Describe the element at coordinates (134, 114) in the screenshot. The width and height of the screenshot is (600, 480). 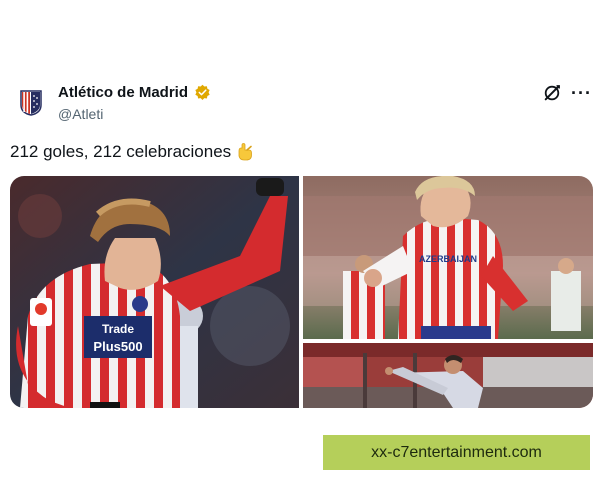
I see `handle: @Atleti` at that location.